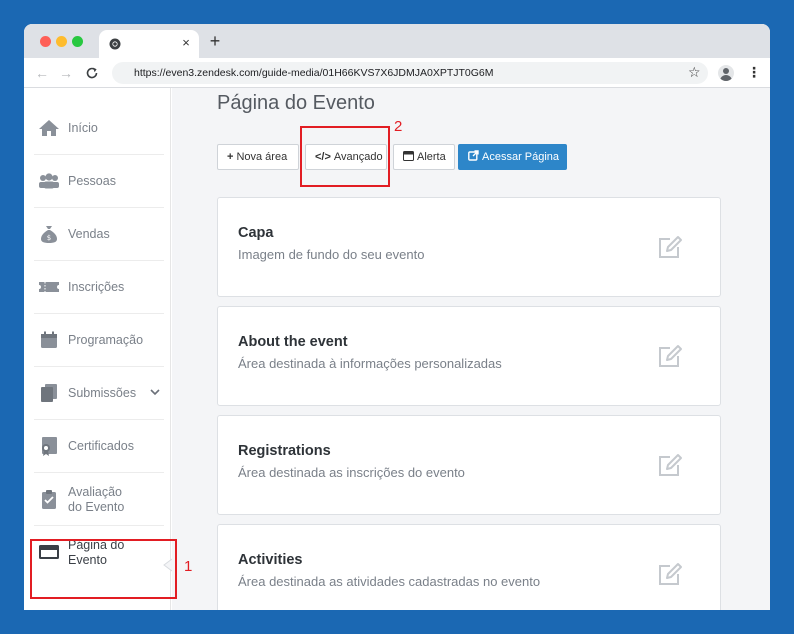  What do you see at coordinates (408, 156) in the screenshot?
I see `window-icon` at bounding box center [408, 156].